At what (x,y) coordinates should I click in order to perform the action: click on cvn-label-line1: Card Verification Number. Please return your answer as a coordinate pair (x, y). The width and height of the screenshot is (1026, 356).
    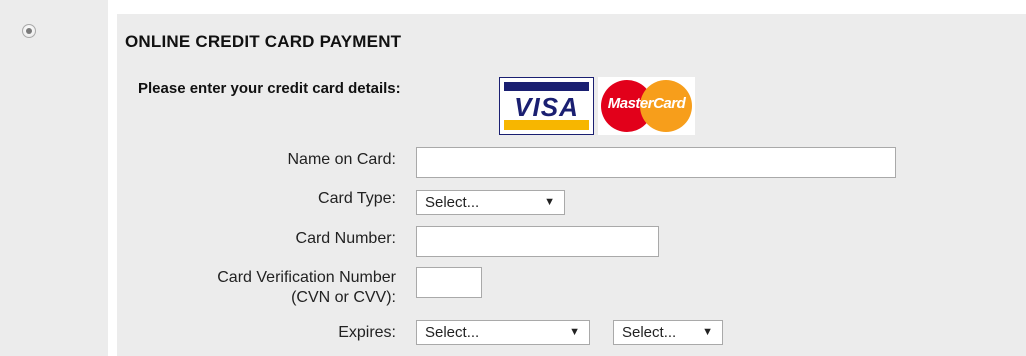
    Looking at the image, I should click on (306, 277).